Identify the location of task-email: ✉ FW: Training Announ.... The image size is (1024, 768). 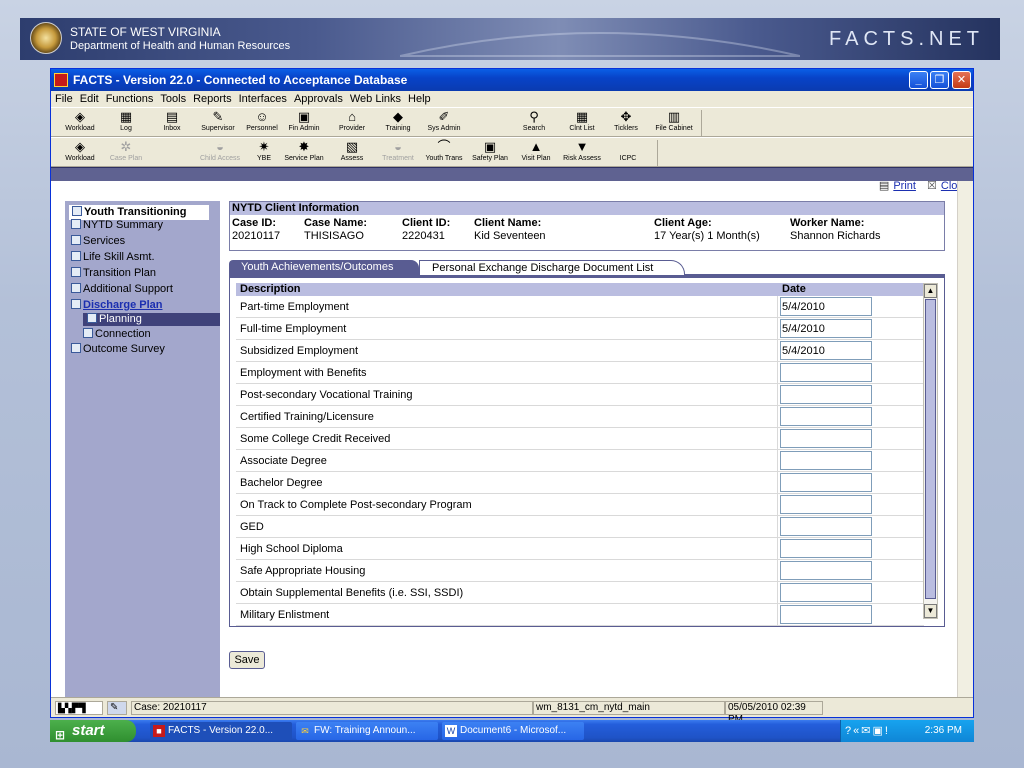
(367, 731).